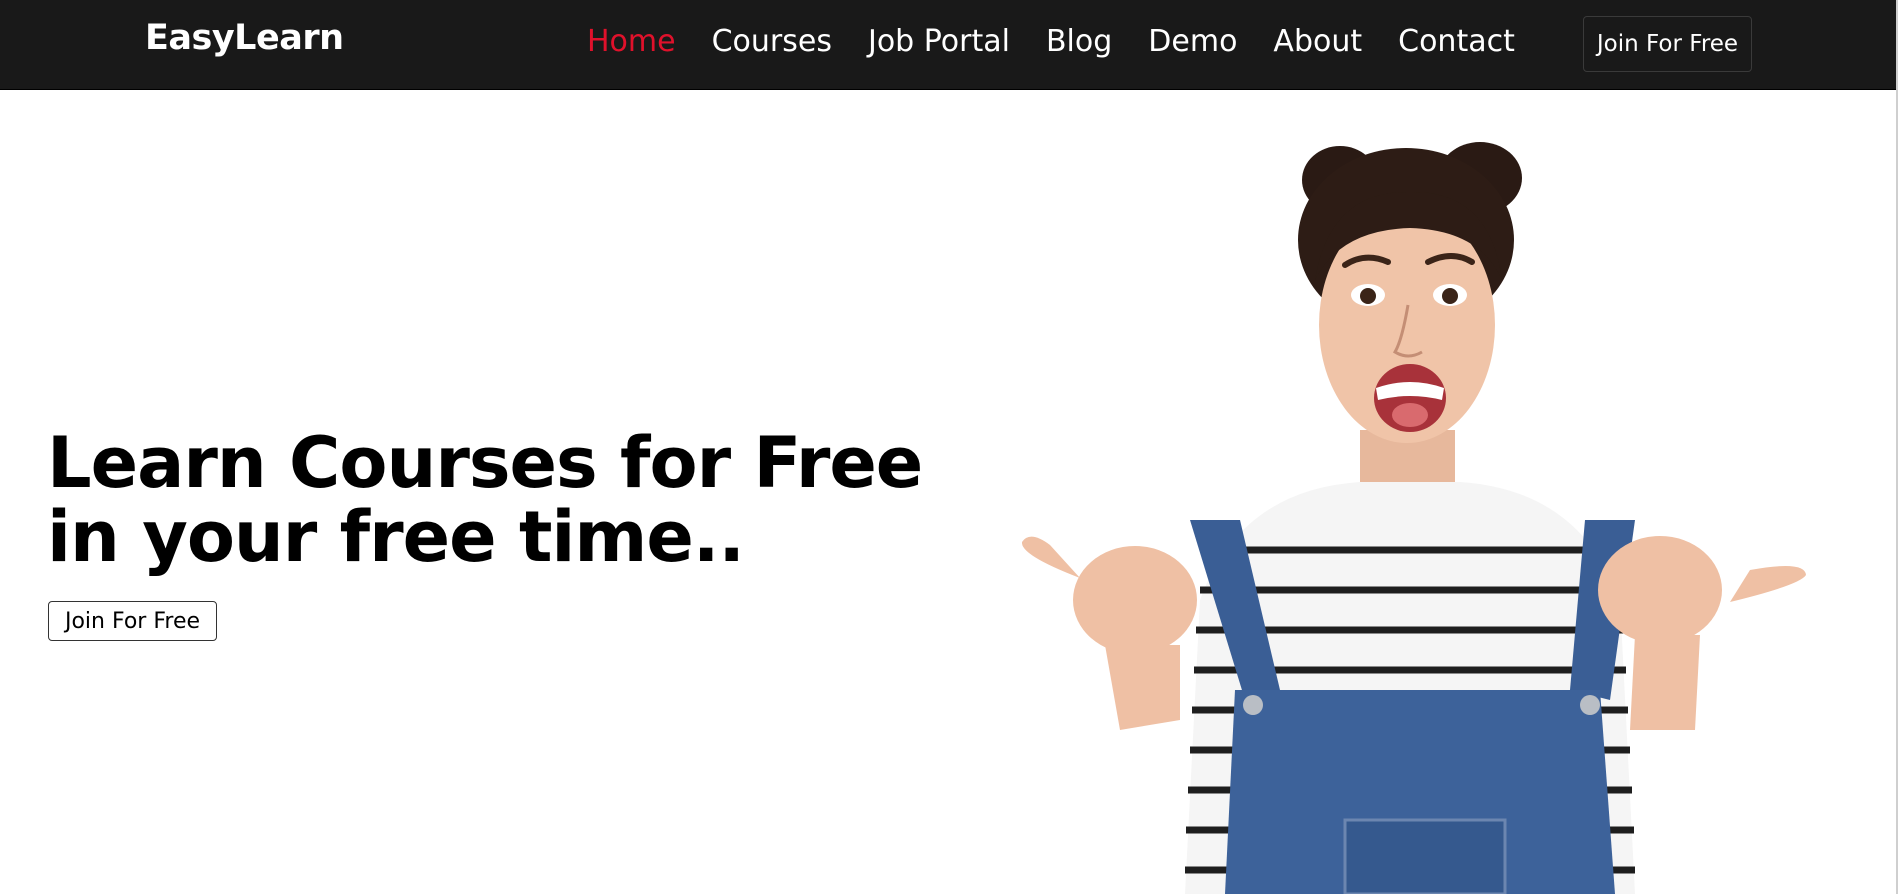  What do you see at coordinates (772, 41) in the screenshot?
I see `nav-link-courses: Courses` at bounding box center [772, 41].